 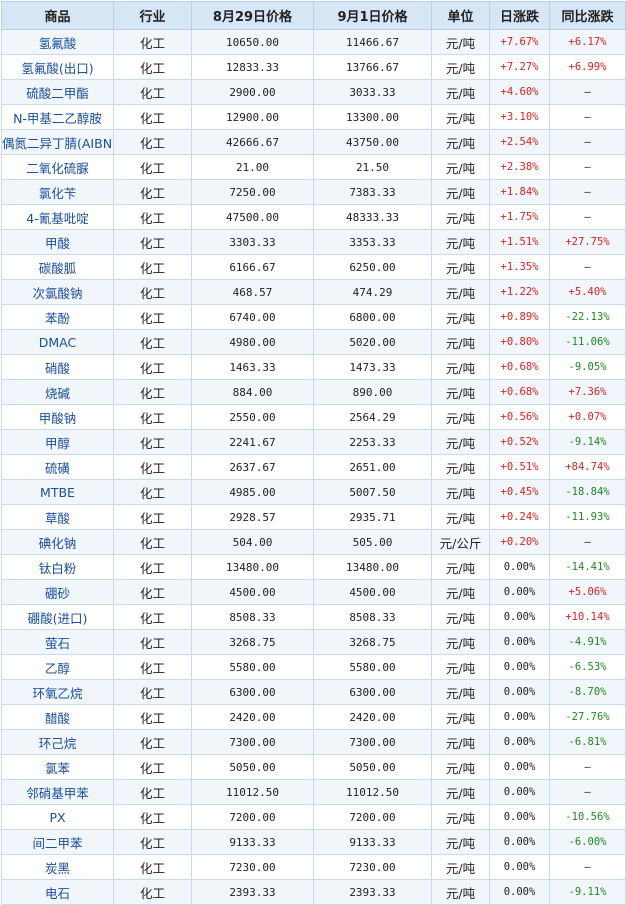 What do you see at coordinates (372, 317) in the screenshot?
I see `price-sep1-cell: 6800.00` at bounding box center [372, 317].